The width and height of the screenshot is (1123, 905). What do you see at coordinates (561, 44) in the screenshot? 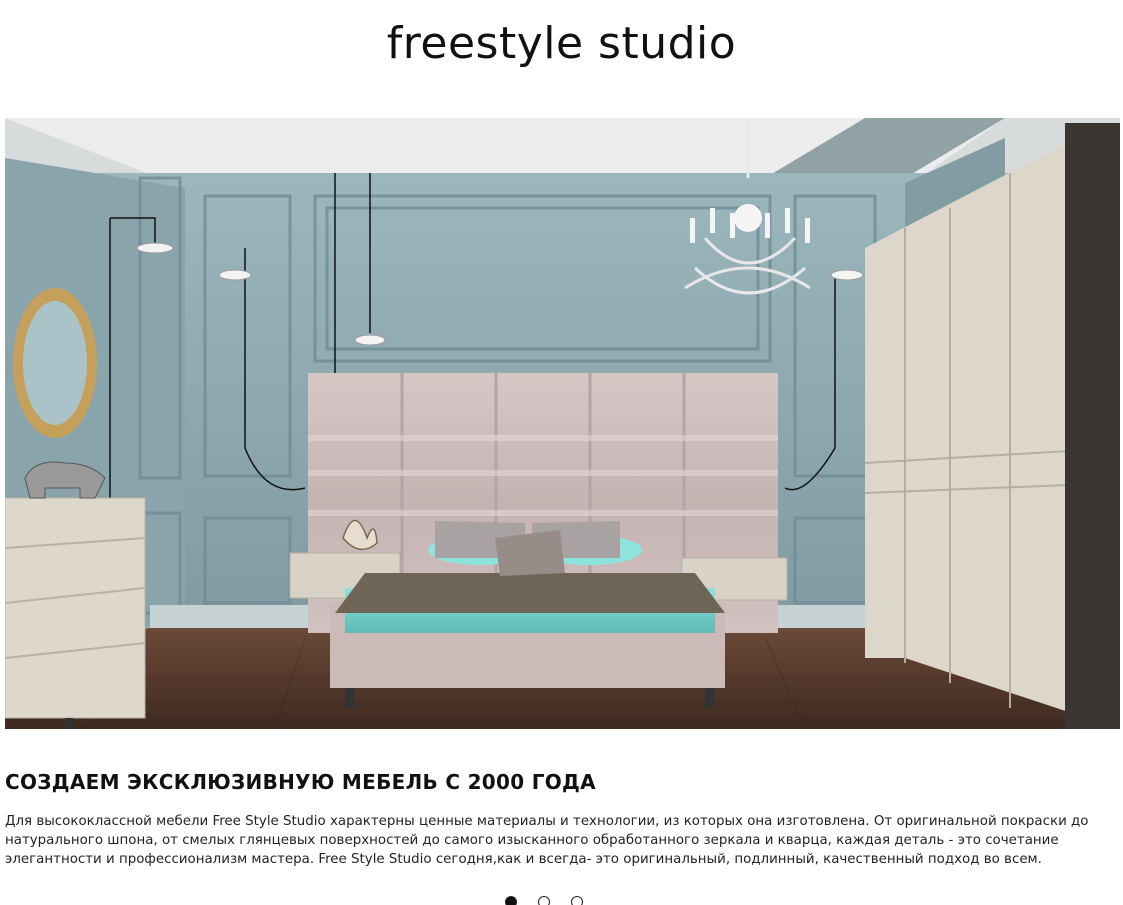
I see `brand-logo: freestyle studio` at bounding box center [561, 44].